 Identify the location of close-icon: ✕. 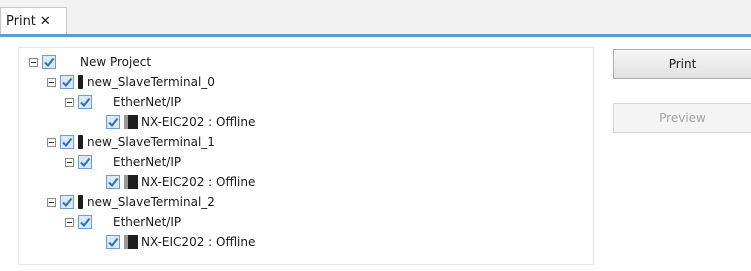
(45, 21).